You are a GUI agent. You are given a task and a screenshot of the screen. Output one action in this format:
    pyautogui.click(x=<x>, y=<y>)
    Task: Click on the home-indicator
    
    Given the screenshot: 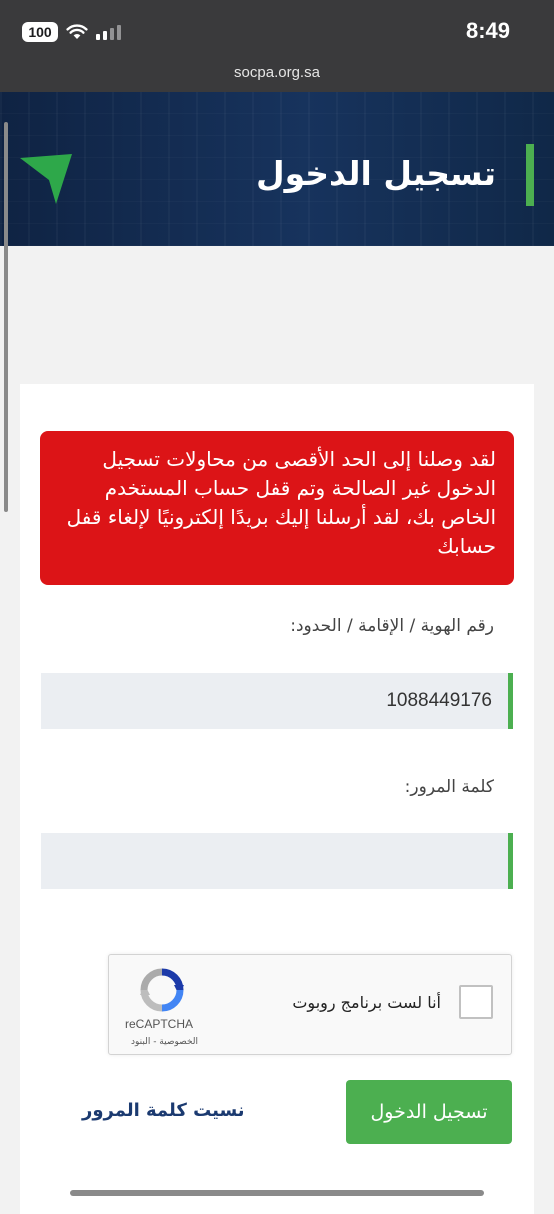 What is the action you would take?
    pyautogui.click(x=277, y=1193)
    